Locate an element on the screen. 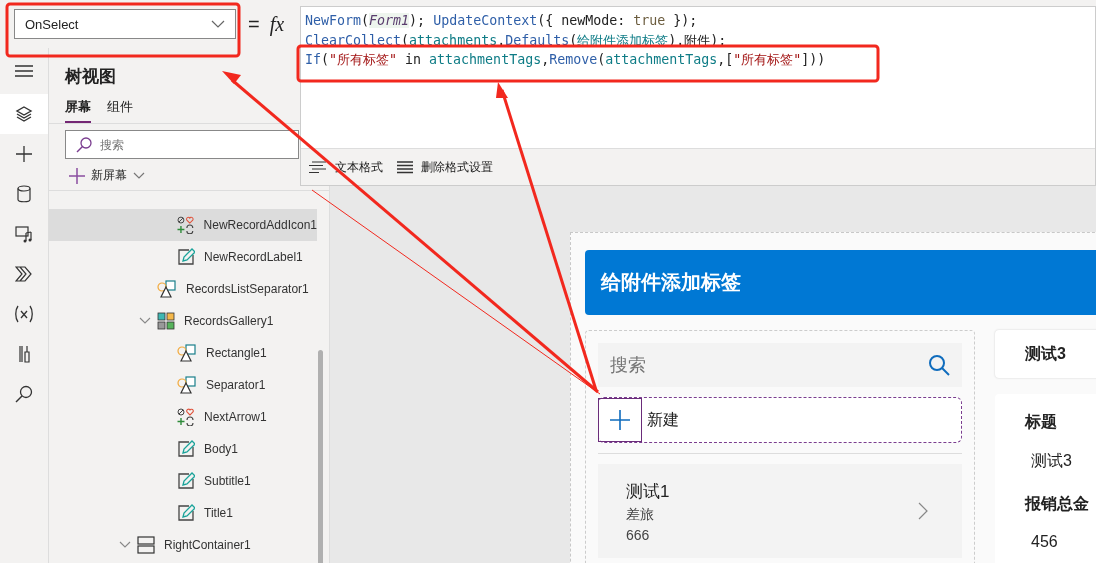 Image resolution: width=1096 pixels, height=563 pixels. media-icon is located at coordinates (24, 234).